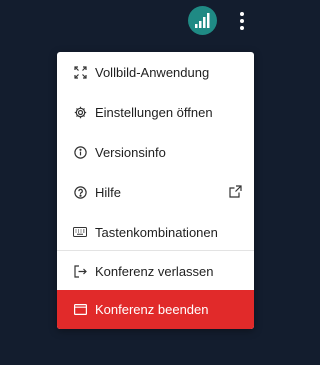  What do you see at coordinates (242, 21) in the screenshot?
I see `more-options-button` at bounding box center [242, 21].